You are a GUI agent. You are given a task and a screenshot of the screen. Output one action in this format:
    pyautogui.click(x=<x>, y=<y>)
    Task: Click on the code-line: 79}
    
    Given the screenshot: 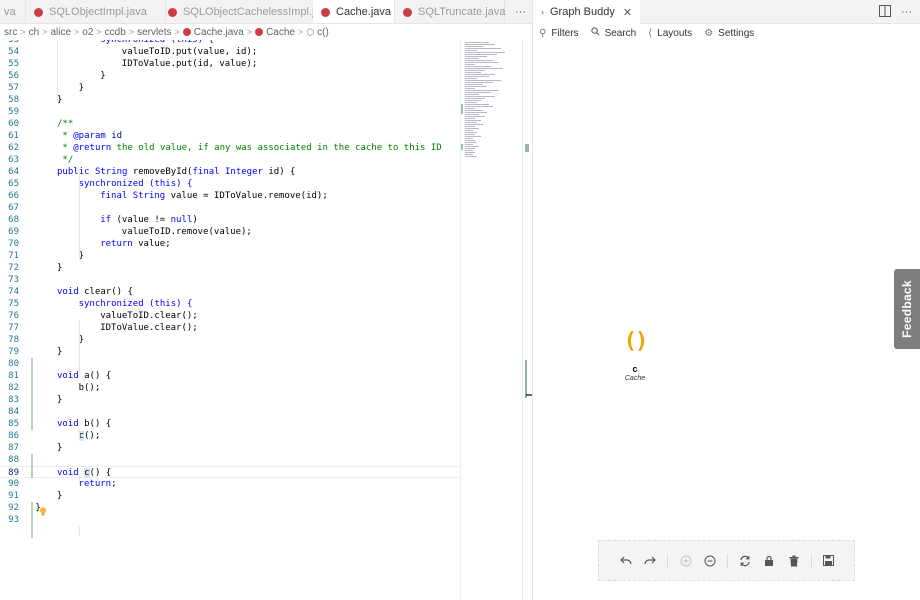 What is the action you would take?
    pyautogui.click(x=230, y=352)
    